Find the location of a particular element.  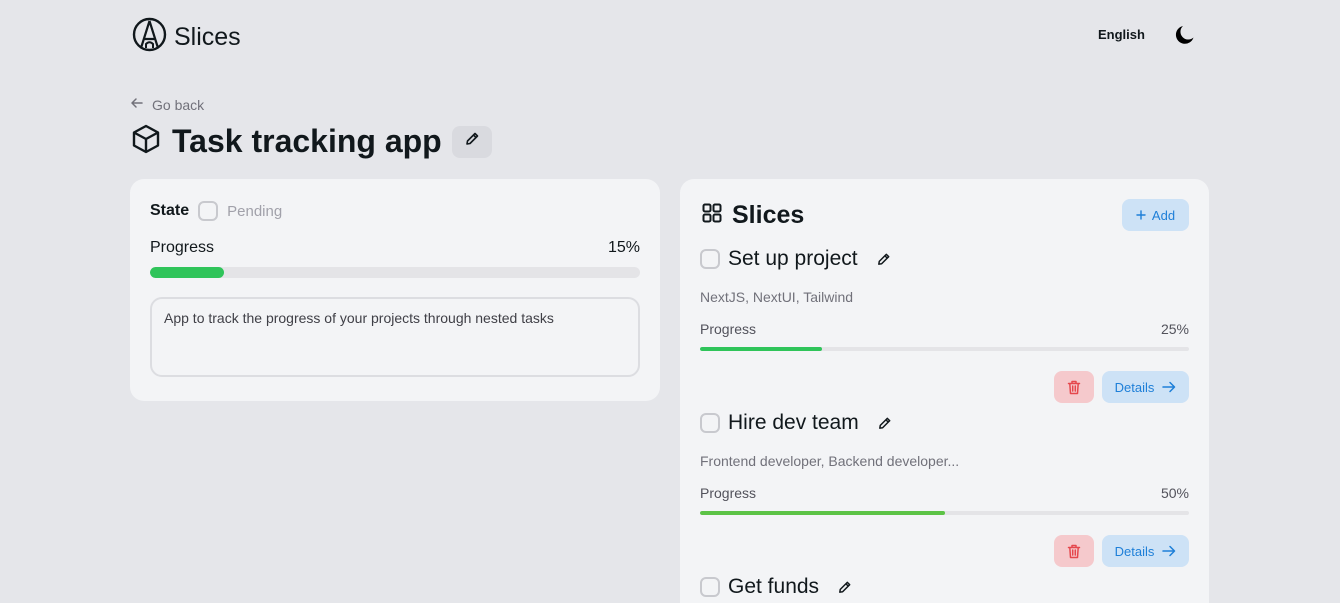

moon-icon is located at coordinates (1185, 38).